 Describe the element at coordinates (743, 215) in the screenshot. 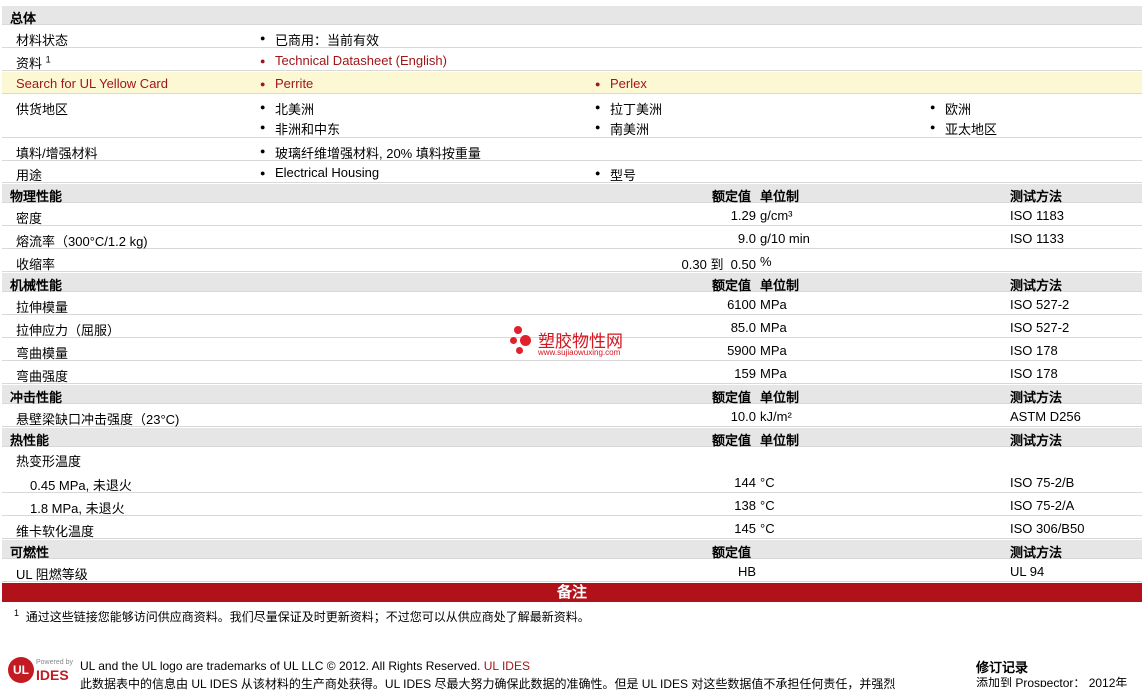

I see `row-value: 1.29` at that location.